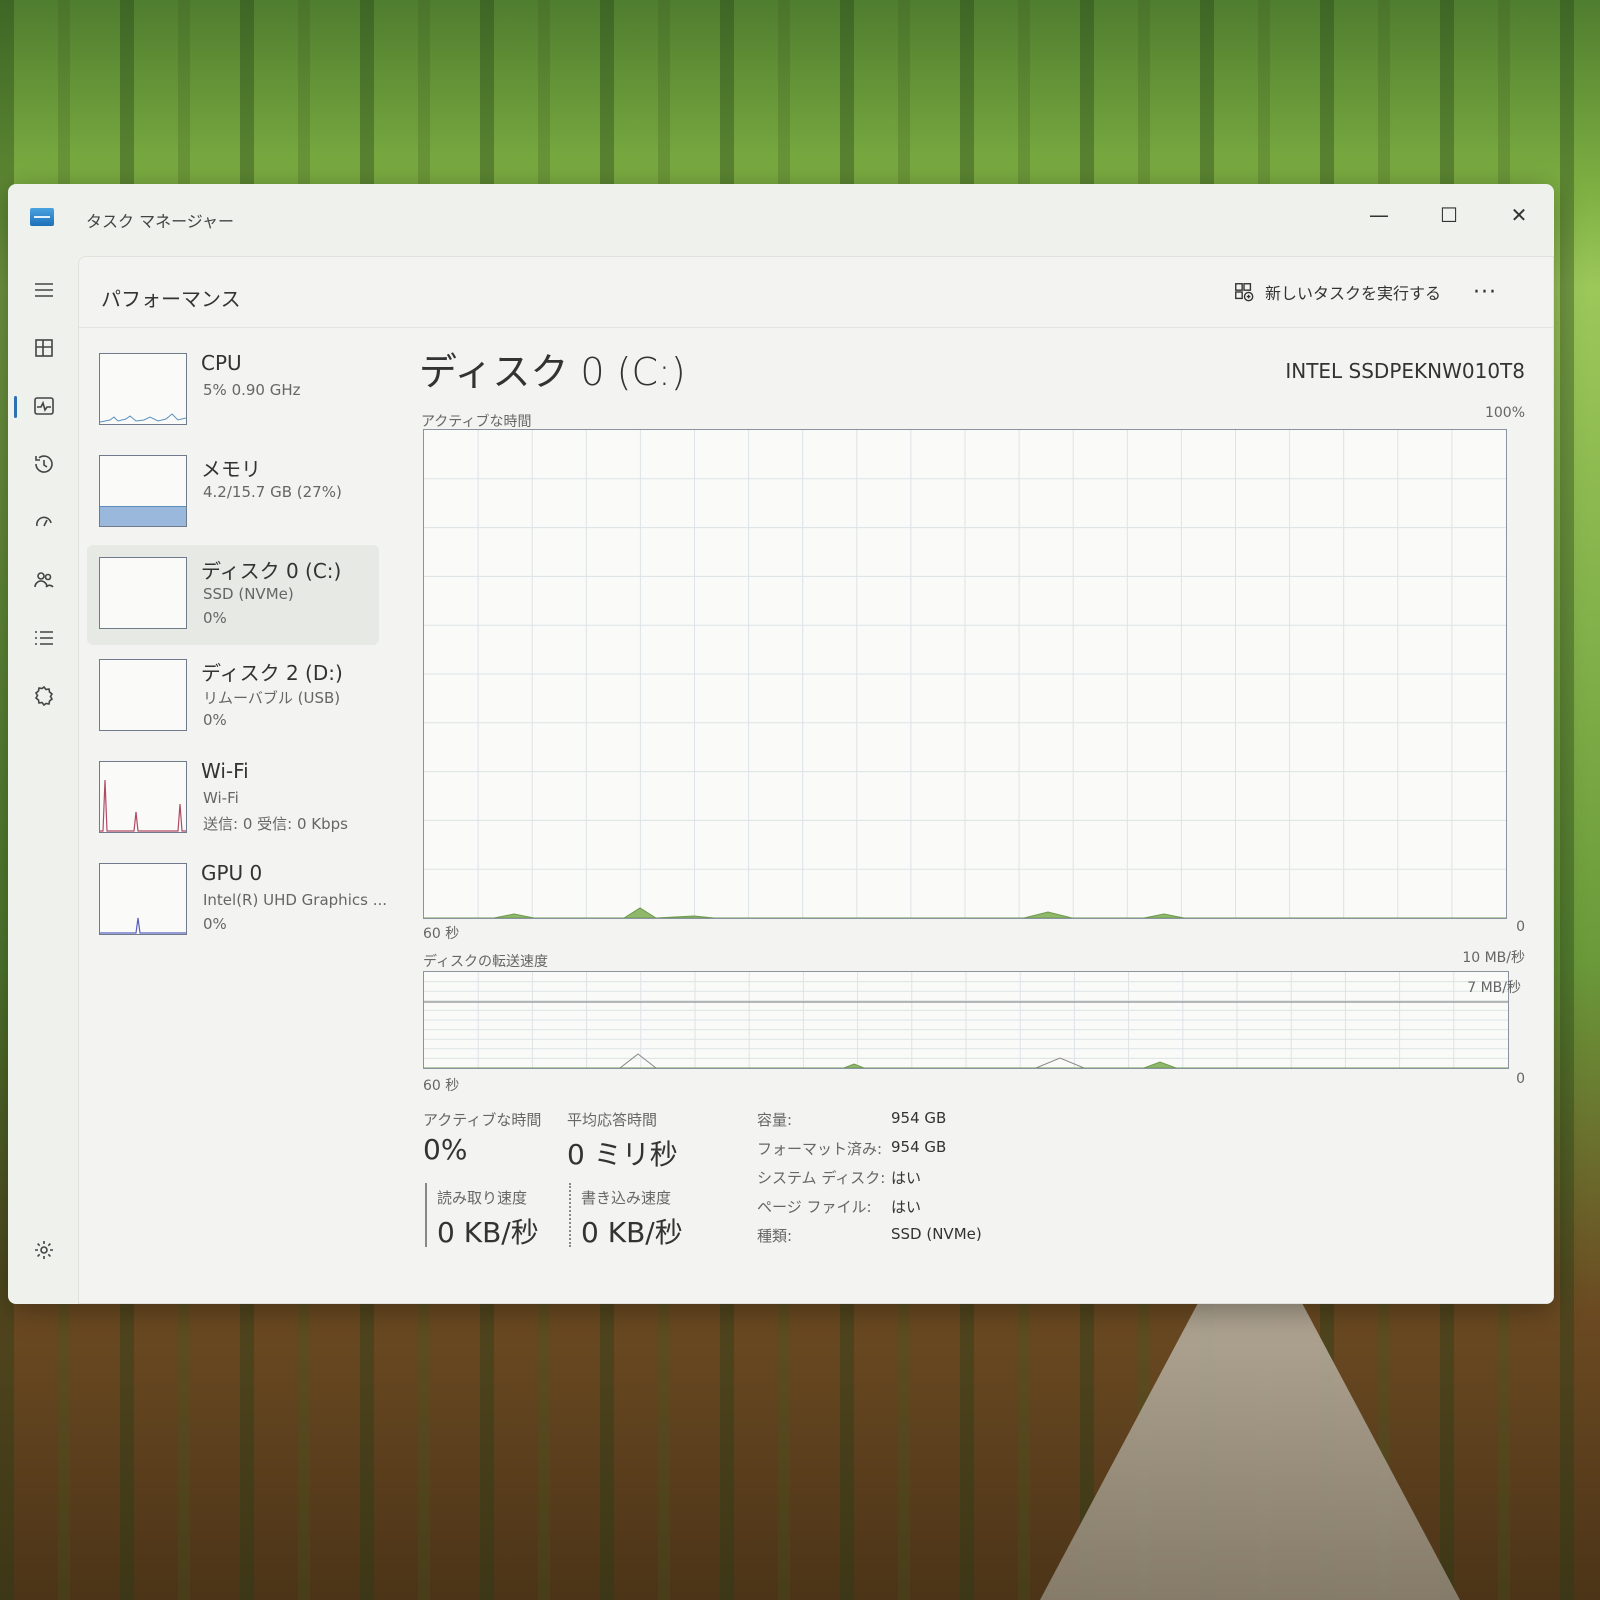 Image resolution: width=1600 pixels, height=1600 pixels. Describe the element at coordinates (143, 491) in the screenshot. I see `memory-thumbnail-graph` at that location.